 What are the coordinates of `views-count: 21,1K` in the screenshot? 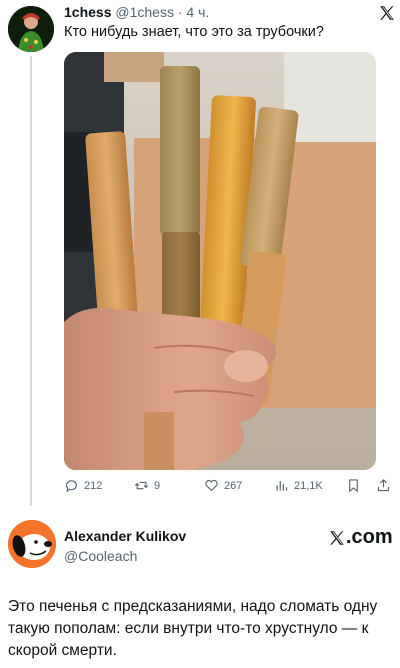 It's located at (308, 485).